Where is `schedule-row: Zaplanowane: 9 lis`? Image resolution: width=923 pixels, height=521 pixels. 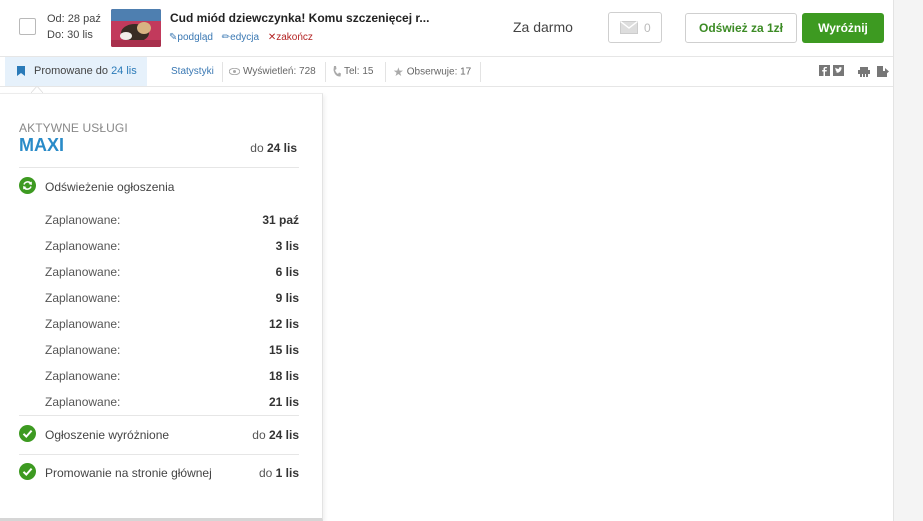 schedule-row: Zaplanowane: 9 lis is located at coordinates (172, 298).